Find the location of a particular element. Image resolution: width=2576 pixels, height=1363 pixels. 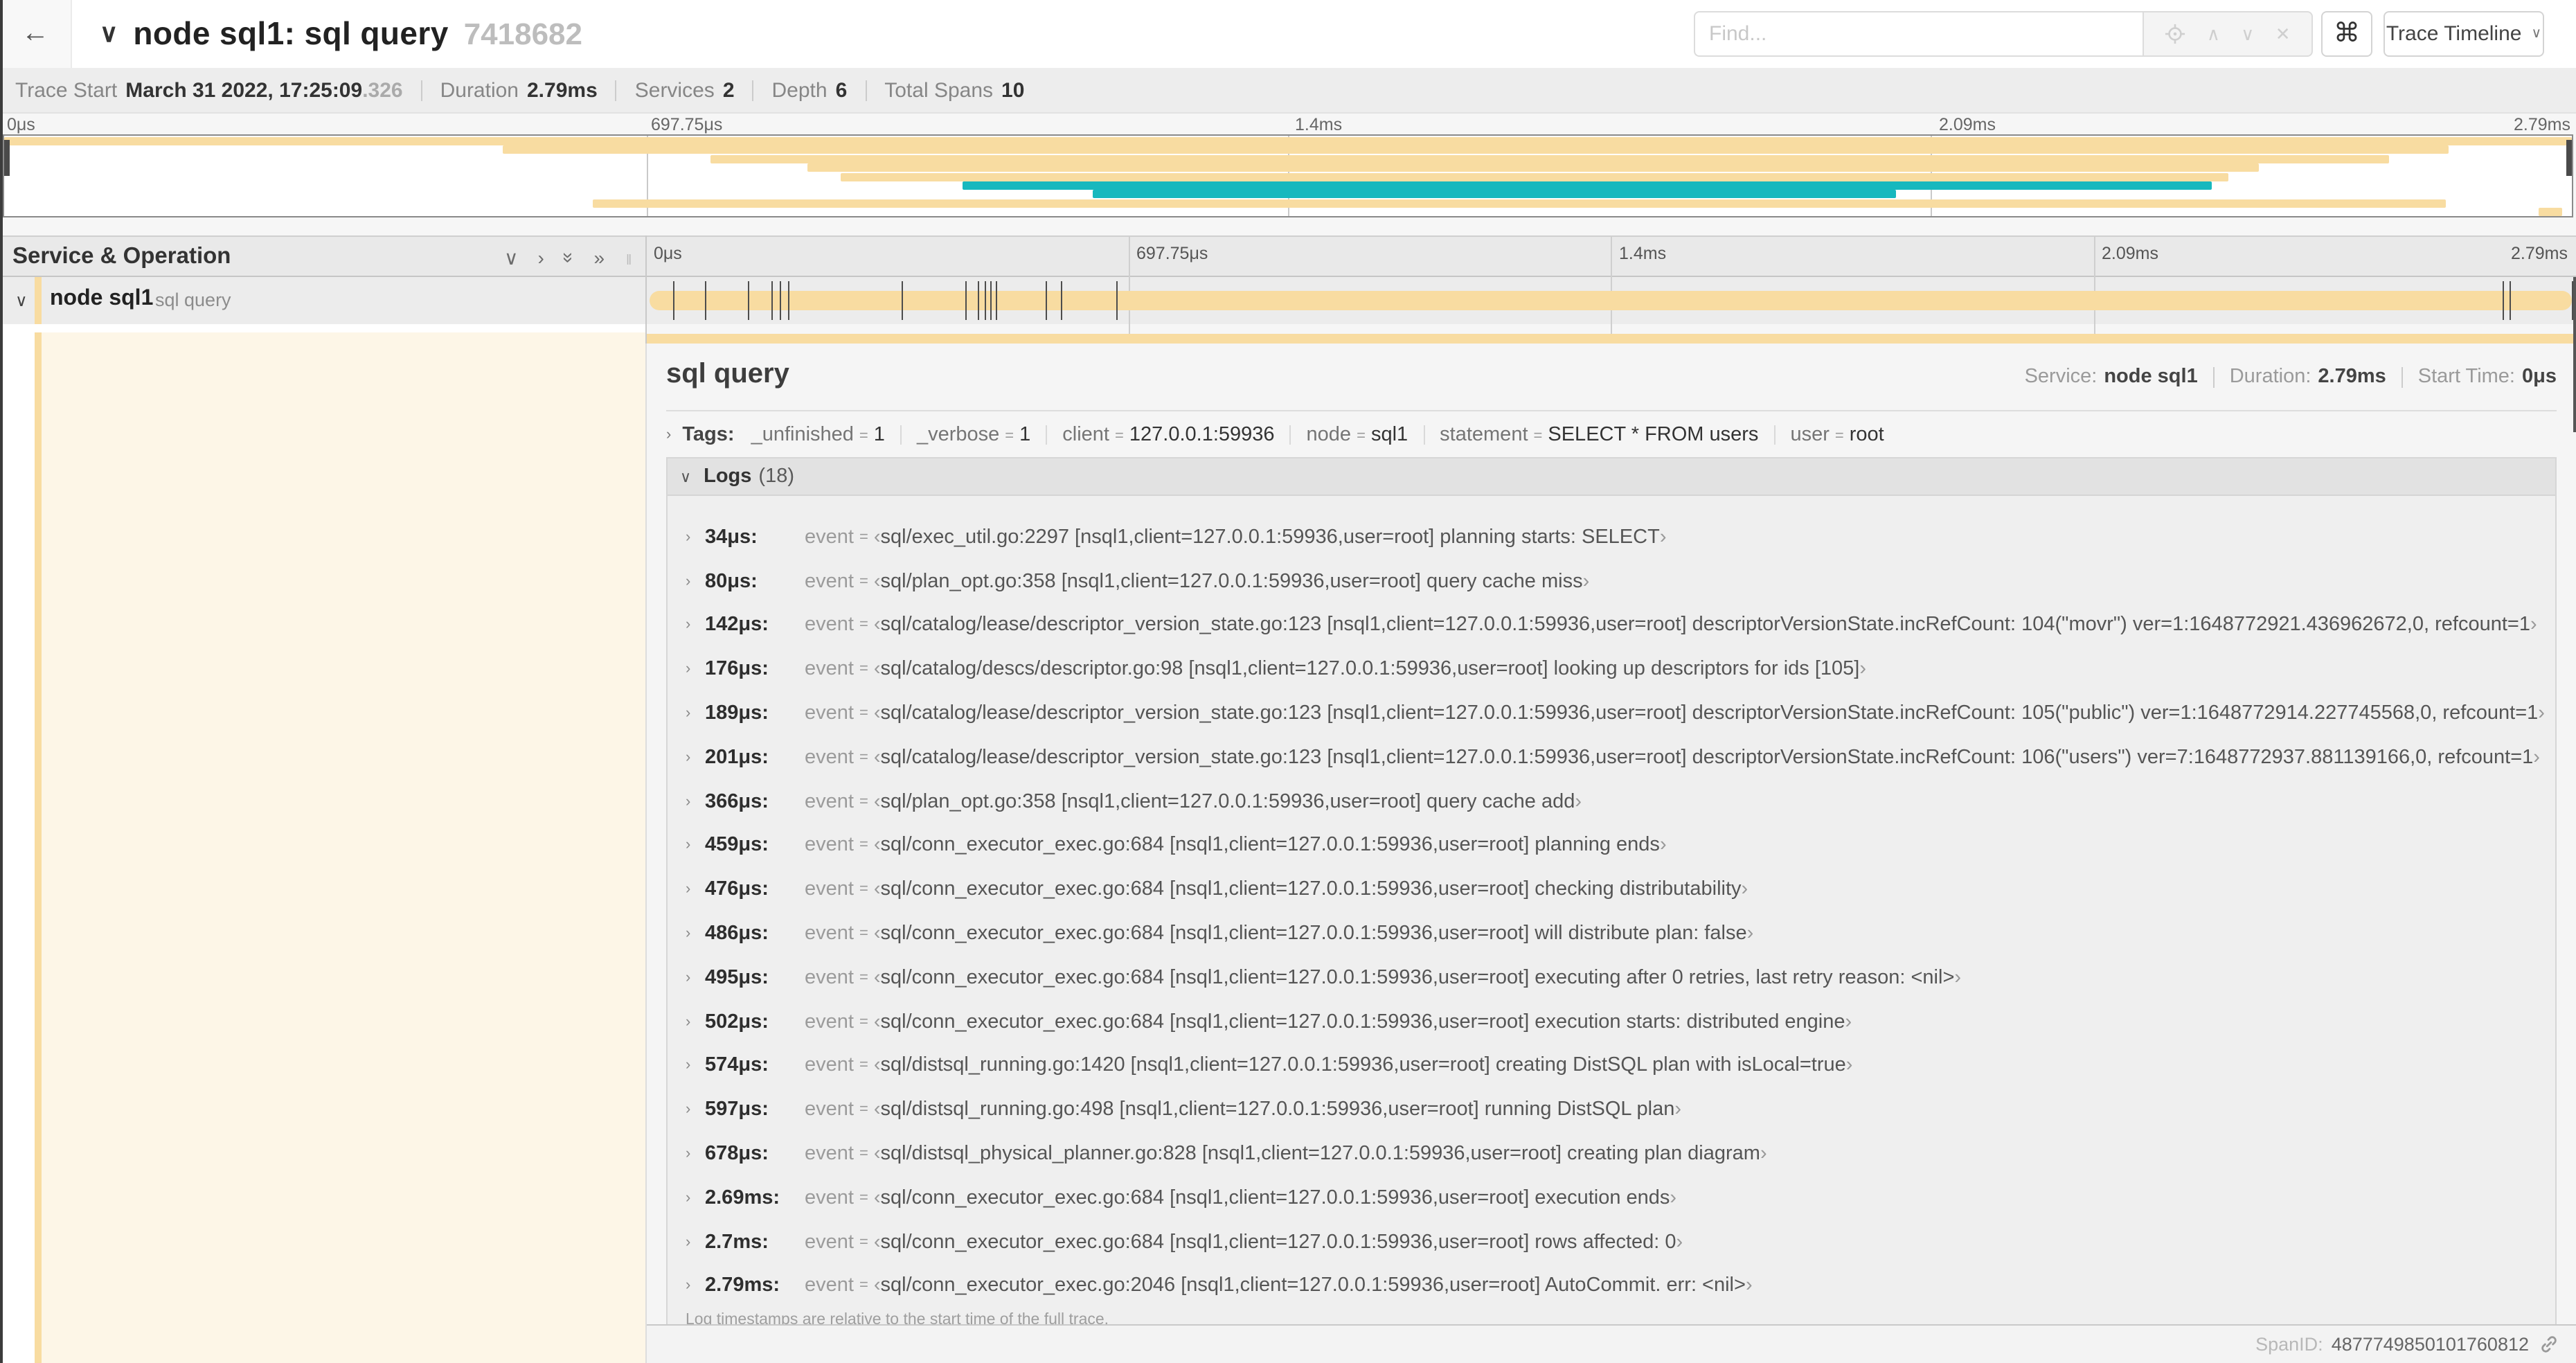

meta-divider is located at coordinates (421, 90).